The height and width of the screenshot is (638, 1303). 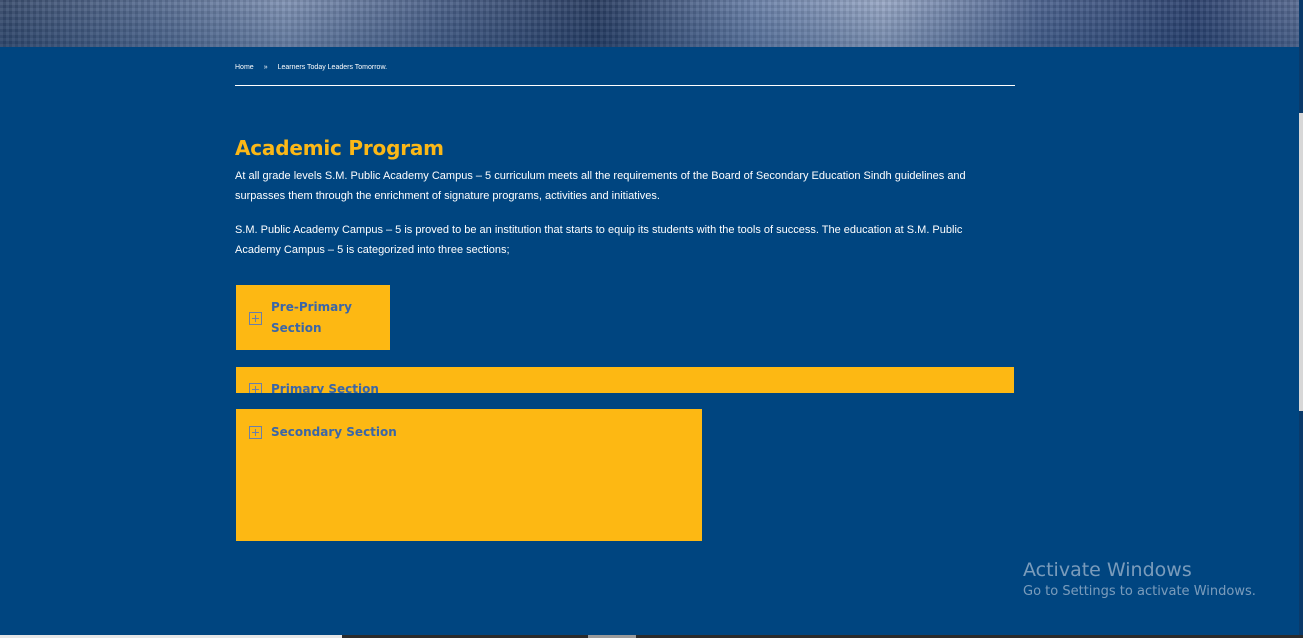 I want to click on breadcrumb-divider, so click(x=625, y=85).